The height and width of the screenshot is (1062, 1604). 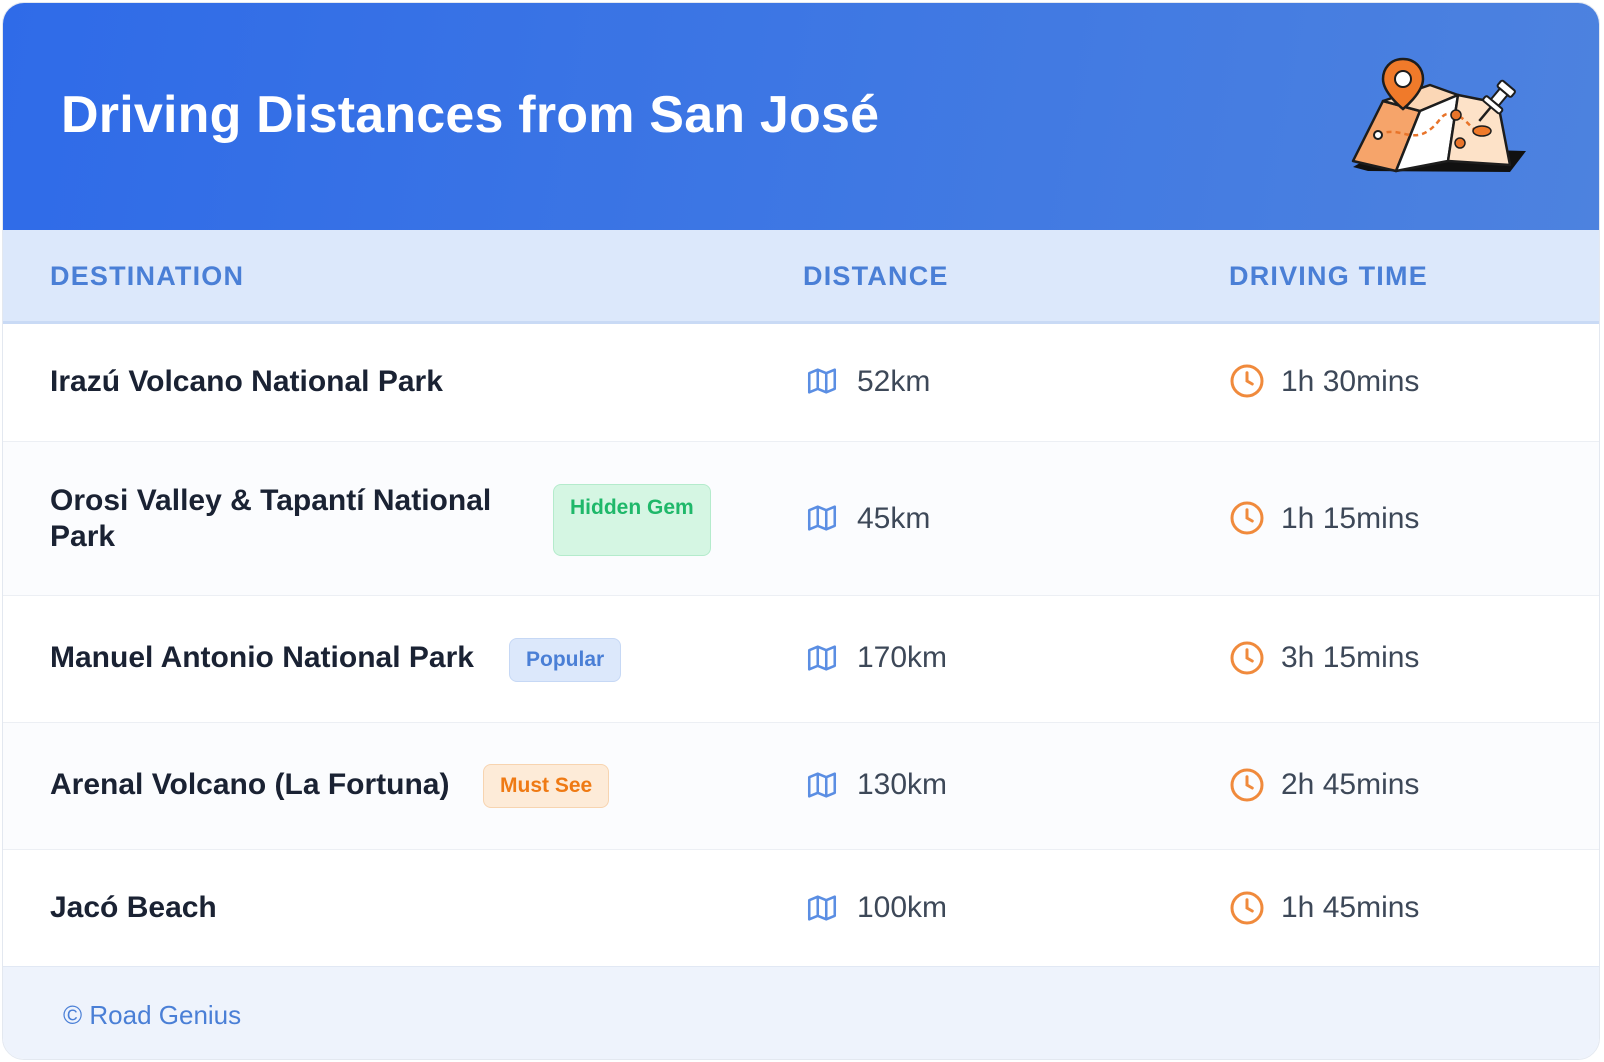 I want to click on copyright-credit: © Road Genius, so click(x=152, y=1015).